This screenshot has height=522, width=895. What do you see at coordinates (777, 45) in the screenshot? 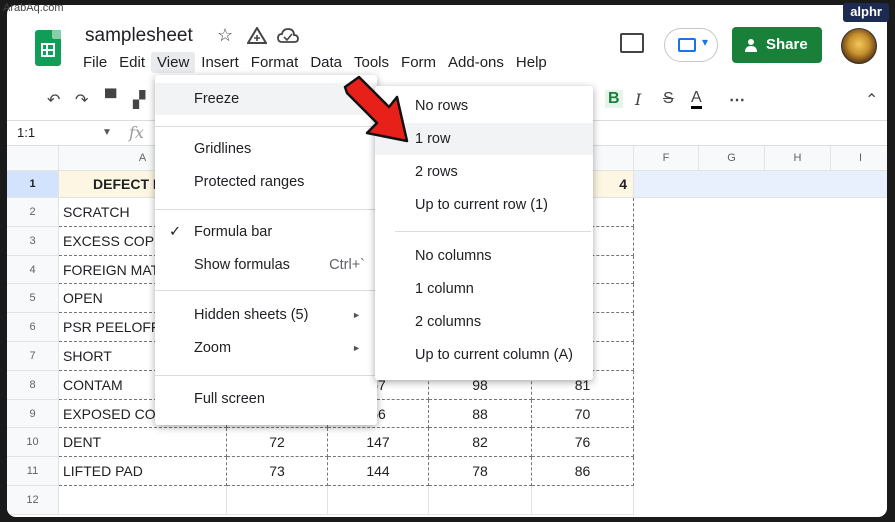
I see `share-button: Share` at bounding box center [777, 45].